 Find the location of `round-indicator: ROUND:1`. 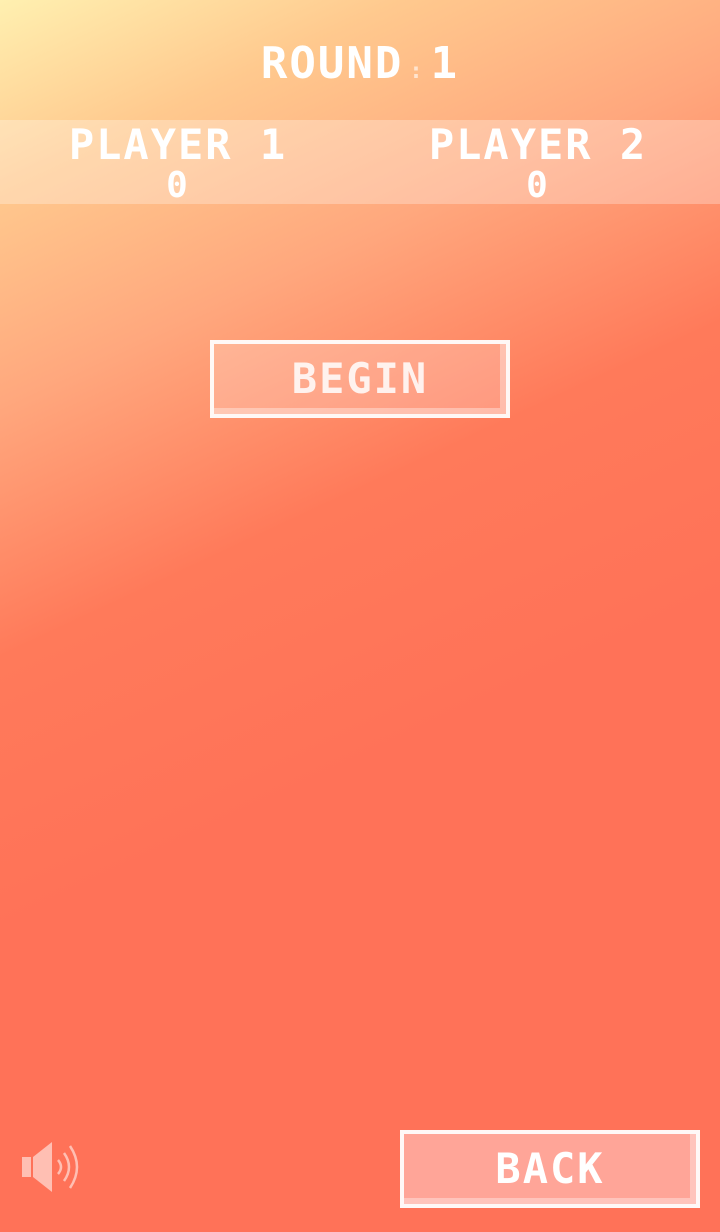

round-indicator: ROUND:1 is located at coordinates (360, 68).